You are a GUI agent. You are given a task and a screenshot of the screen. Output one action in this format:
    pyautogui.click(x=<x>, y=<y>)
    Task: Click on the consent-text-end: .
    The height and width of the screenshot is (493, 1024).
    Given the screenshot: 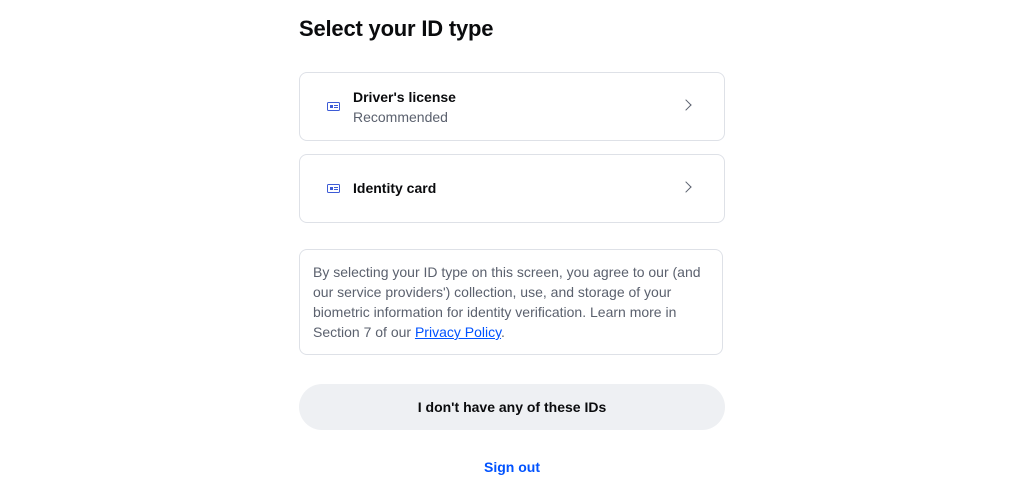 What is the action you would take?
    pyautogui.click(x=503, y=332)
    